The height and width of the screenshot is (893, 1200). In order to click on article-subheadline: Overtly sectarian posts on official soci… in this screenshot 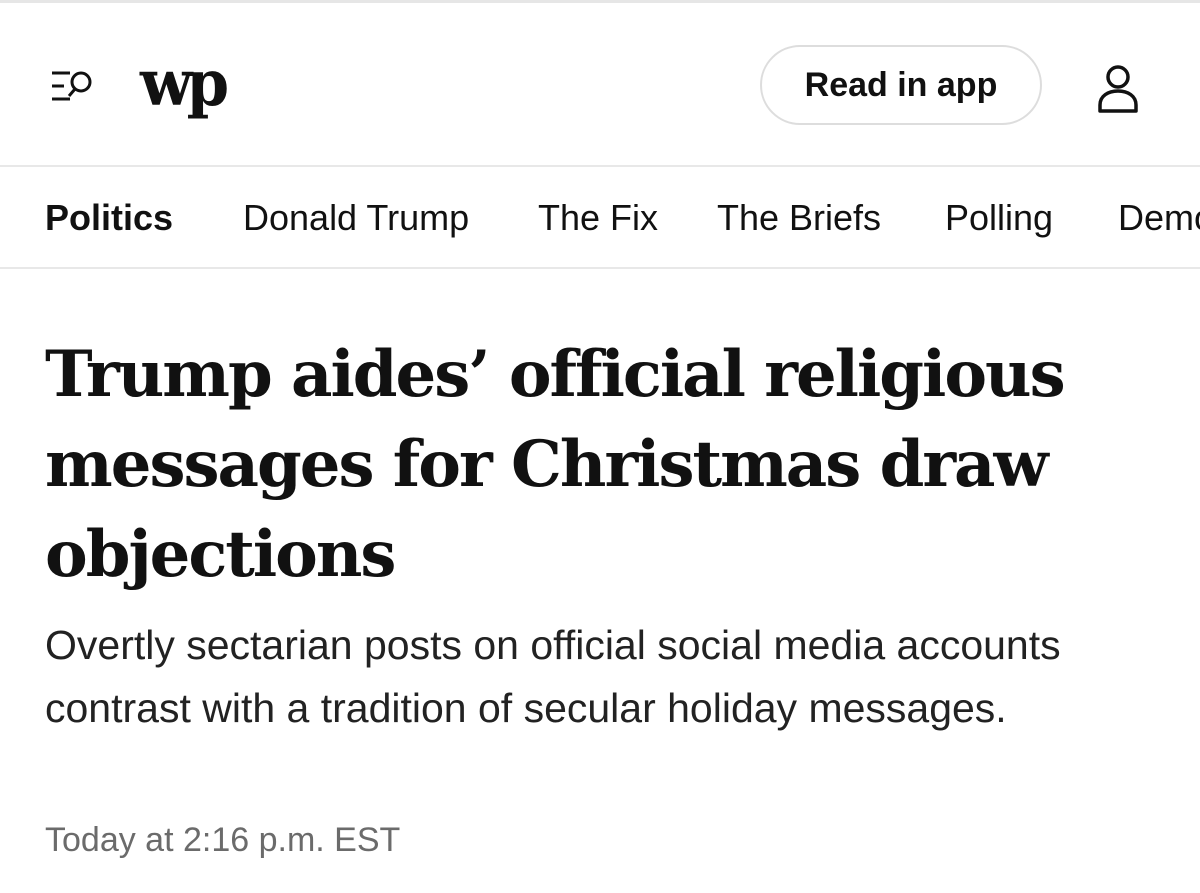, I will do `click(553, 676)`.